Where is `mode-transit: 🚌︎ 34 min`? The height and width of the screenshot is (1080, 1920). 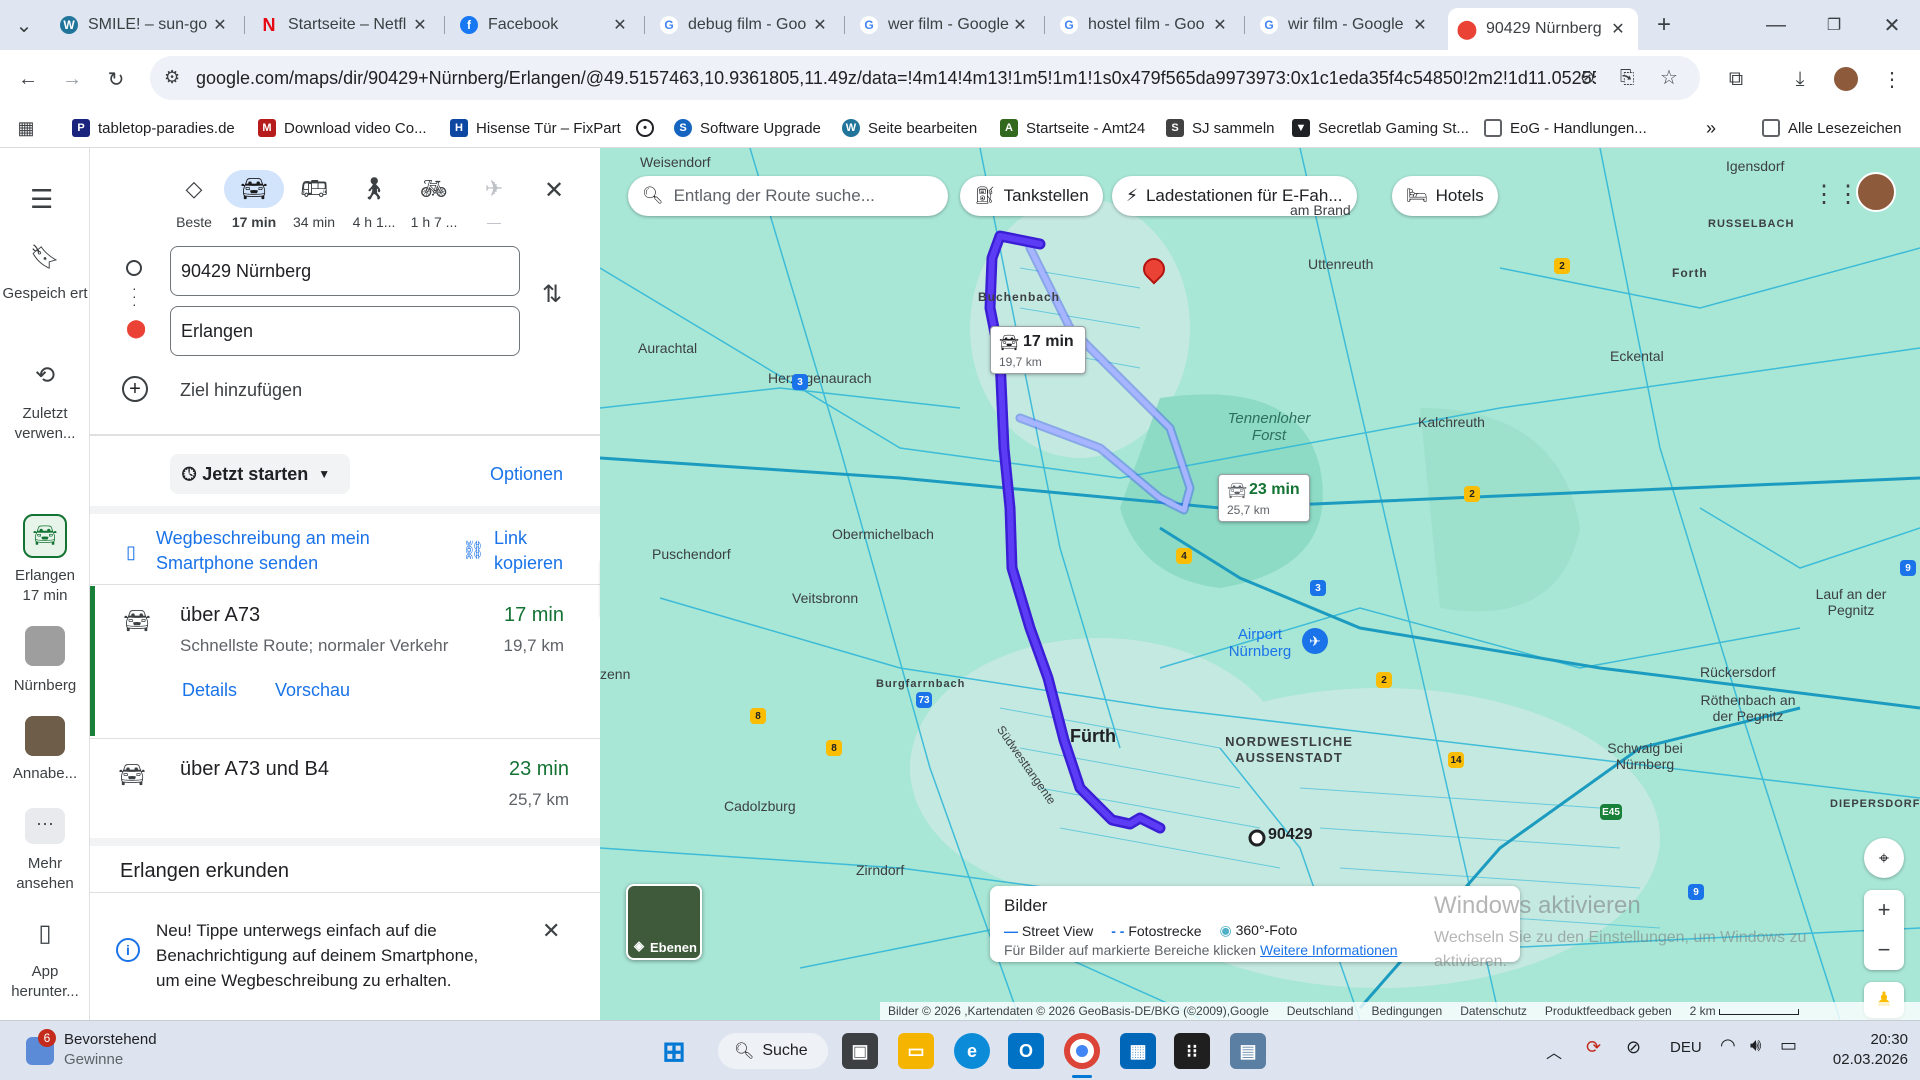 mode-transit: 🚌︎ 34 min is located at coordinates (314, 200).